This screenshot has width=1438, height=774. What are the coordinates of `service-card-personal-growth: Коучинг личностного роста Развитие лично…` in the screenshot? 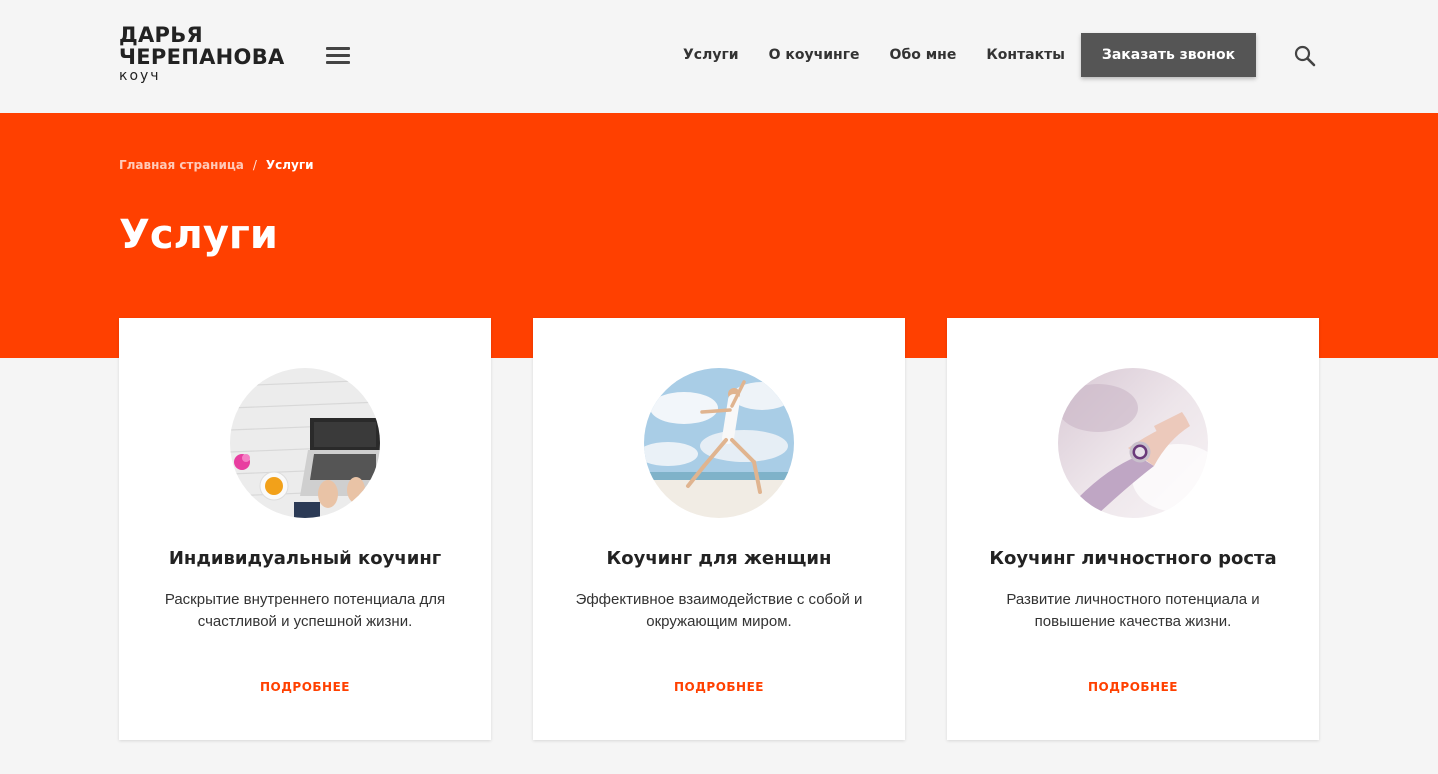 It's located at (1133, 529).